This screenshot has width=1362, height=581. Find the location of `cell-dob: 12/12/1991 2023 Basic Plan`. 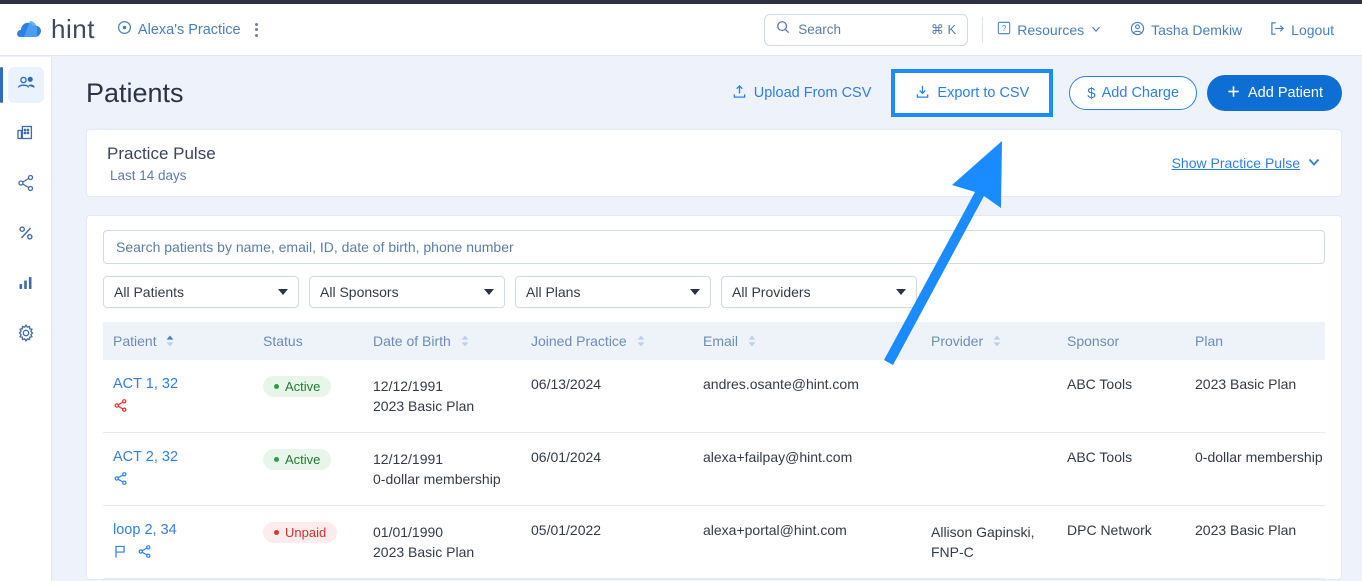

cell-dob: 12/12/1991 2023 Basic Plan is located at coordinates (442, 396).